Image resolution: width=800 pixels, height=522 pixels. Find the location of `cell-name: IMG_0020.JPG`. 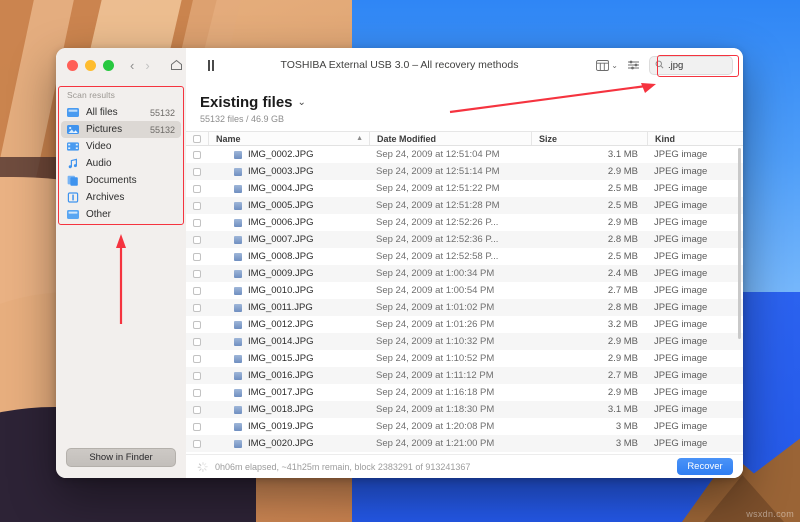

cell-name: IMG_0020.JPG is located at coordinates (288, 443).